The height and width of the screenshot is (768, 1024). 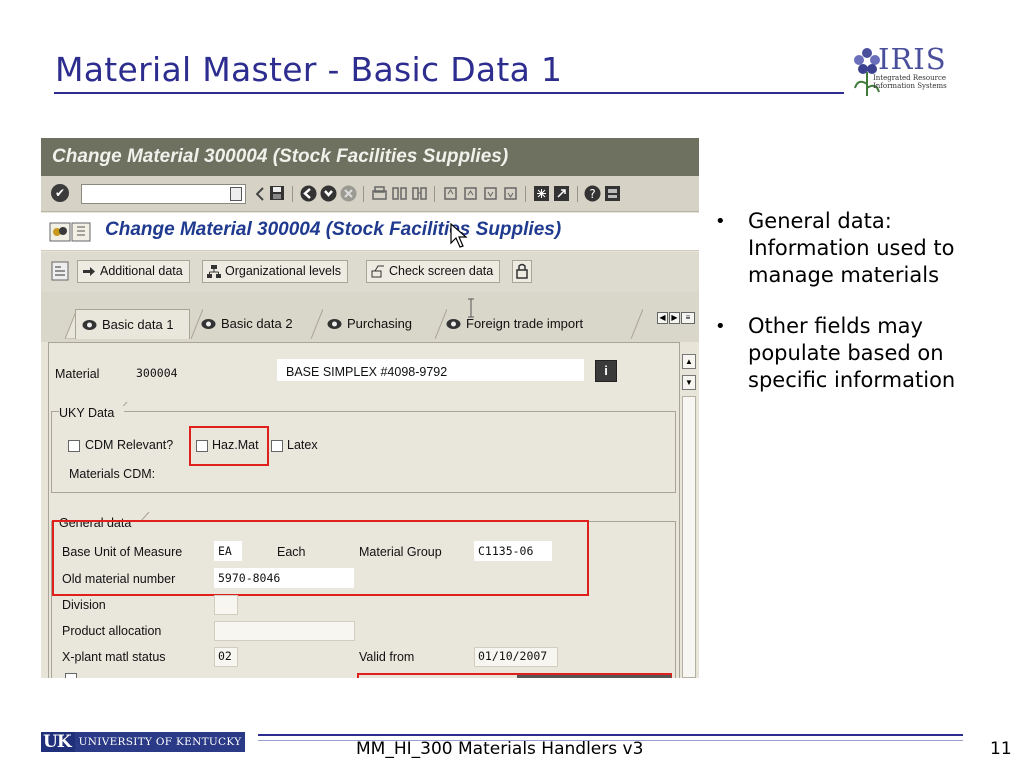 I want to click on next-page-icon, so click(x=490, y=193).